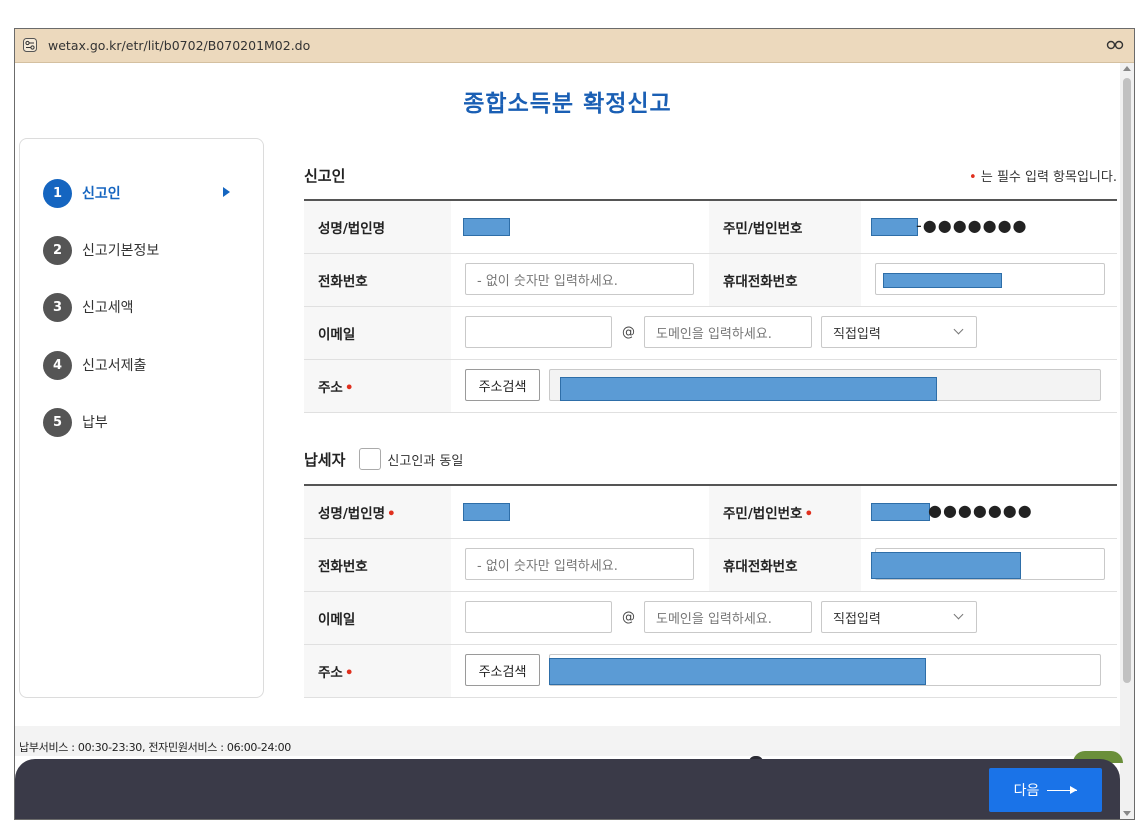 This screenshot has height=829, width=1146. I want to click on page-title: 종합소득분 확정신고, so click(567, 104).